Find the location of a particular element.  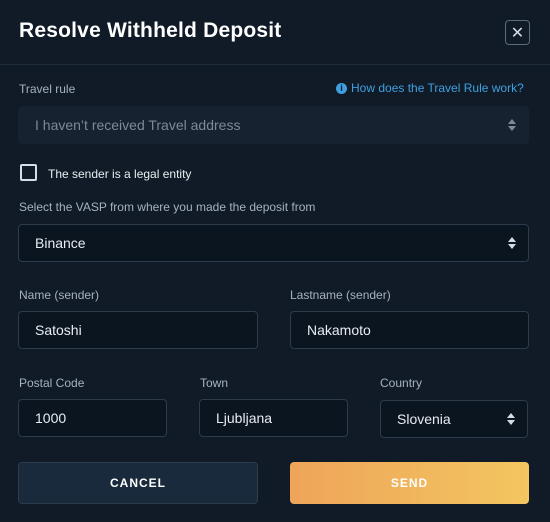

travel-rule-selected-value: I haven’t received Travel address is located at coordinates (138, 125).